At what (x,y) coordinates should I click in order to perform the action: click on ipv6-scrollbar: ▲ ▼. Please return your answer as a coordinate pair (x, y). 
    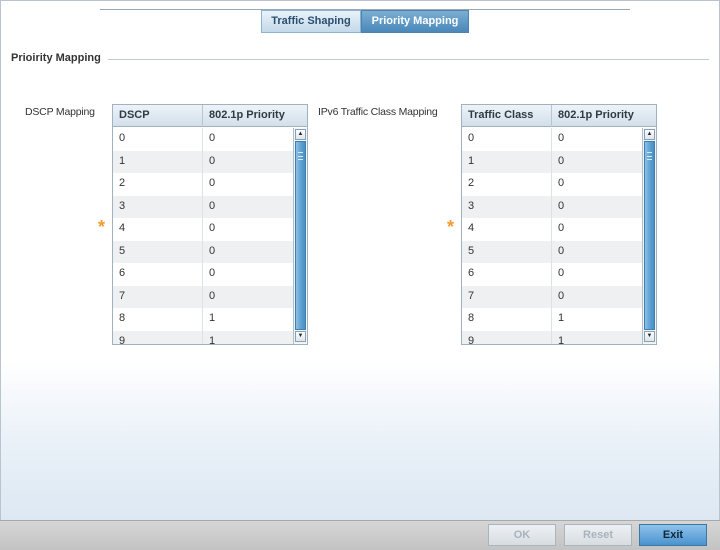
    Looking at the image, I should click on (649, 236).